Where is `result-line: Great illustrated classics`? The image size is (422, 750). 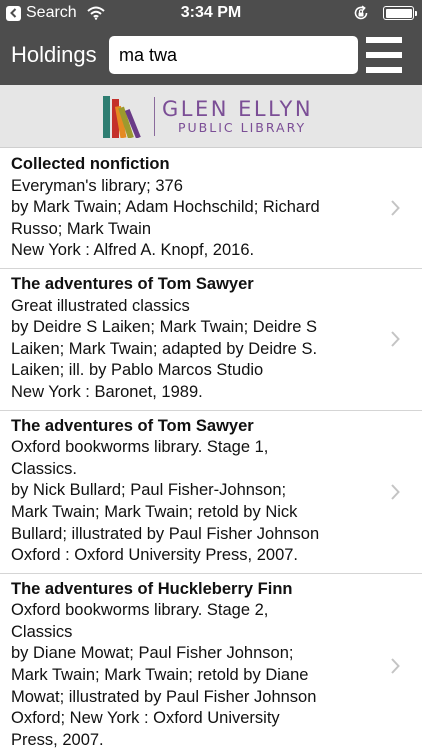 result-line: Great illustrated classics is located at coordinates (100, 305).